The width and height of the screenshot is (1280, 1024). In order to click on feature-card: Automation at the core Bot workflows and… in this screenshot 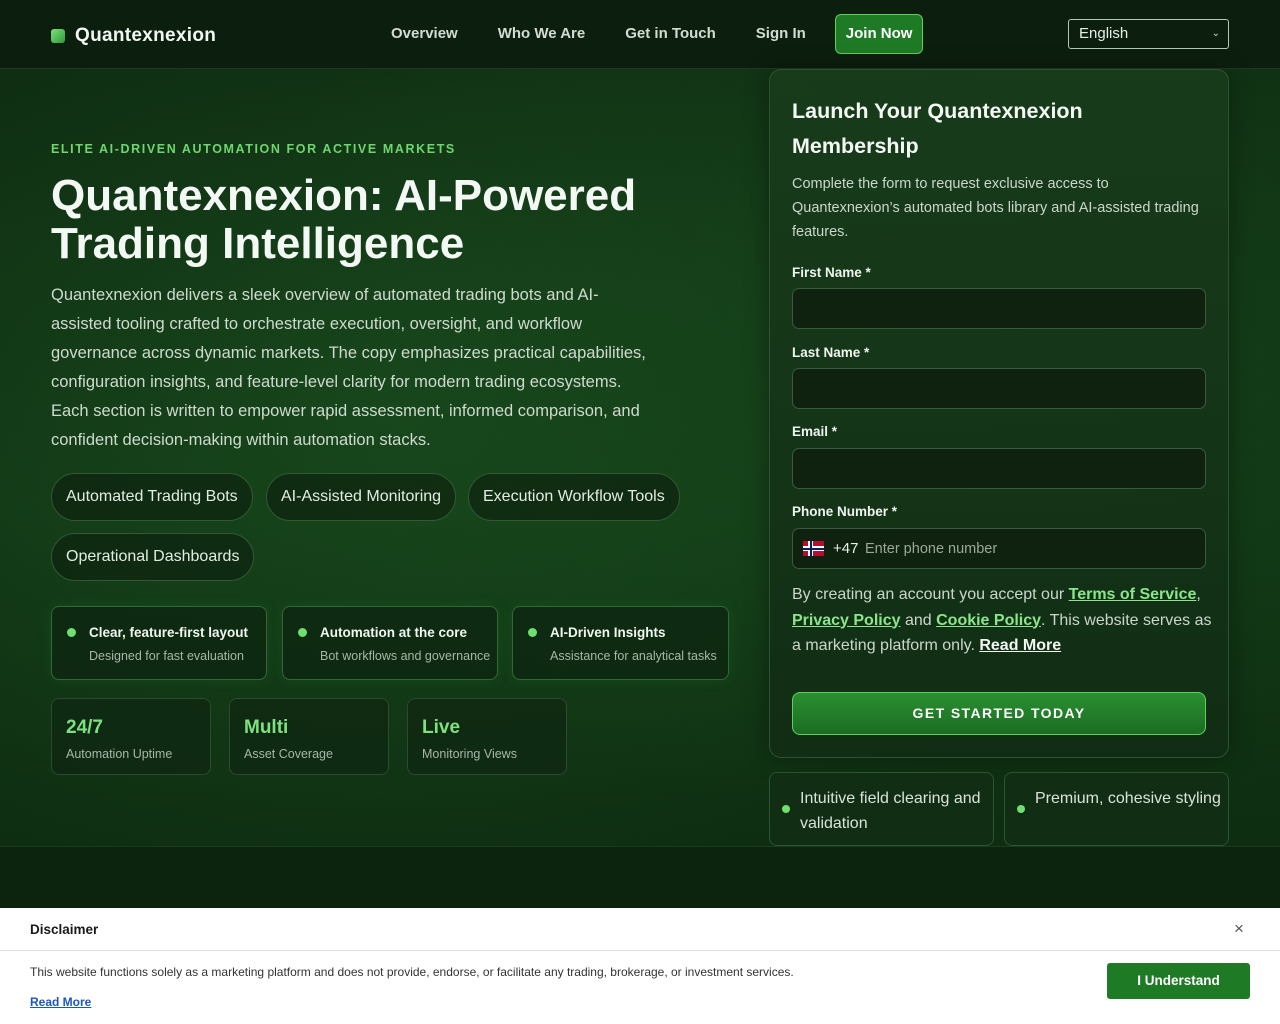, I will do `click(390, 643)`.